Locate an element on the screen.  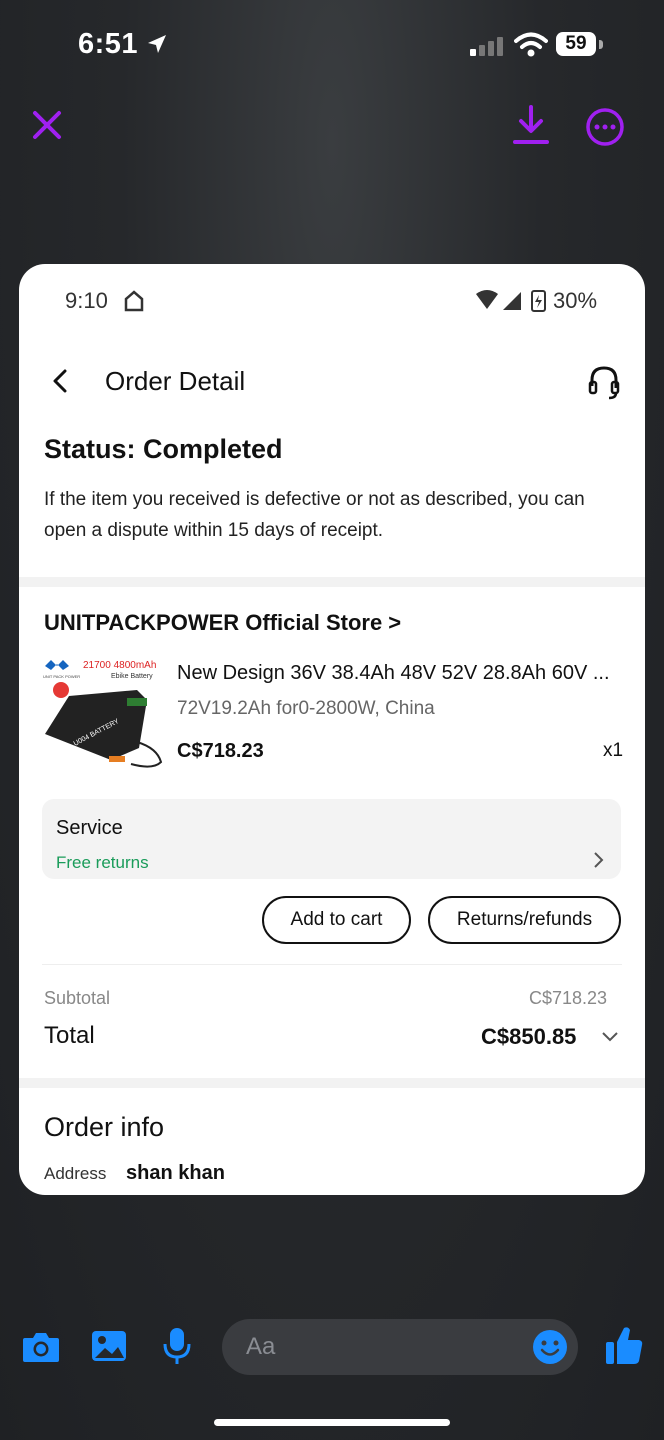
subtotal-label: Subtotal is located at coordinates (77, 998).